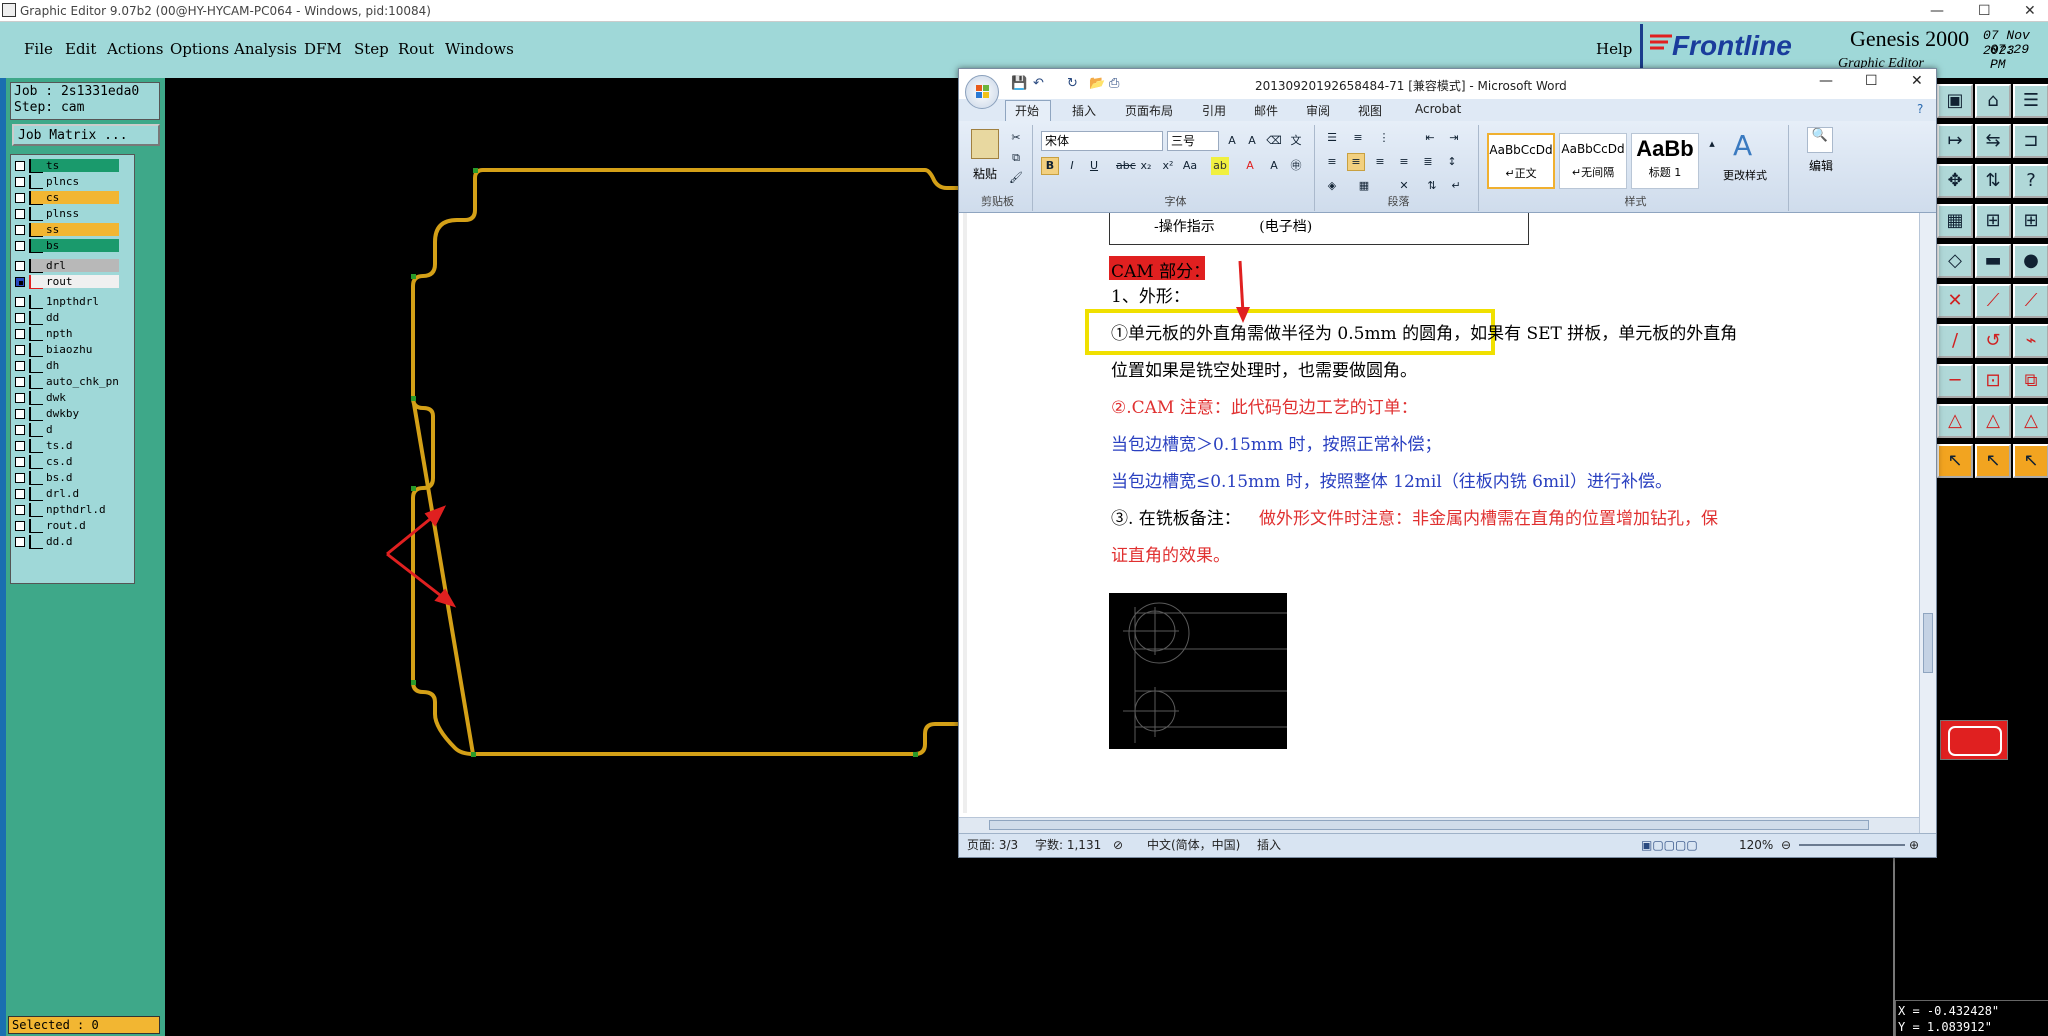 This screenshot has height=1036, width=2048. Describe the element at coordinates (1193, 141) in the screenshot. I see `font-size-select: 三号` at that location.